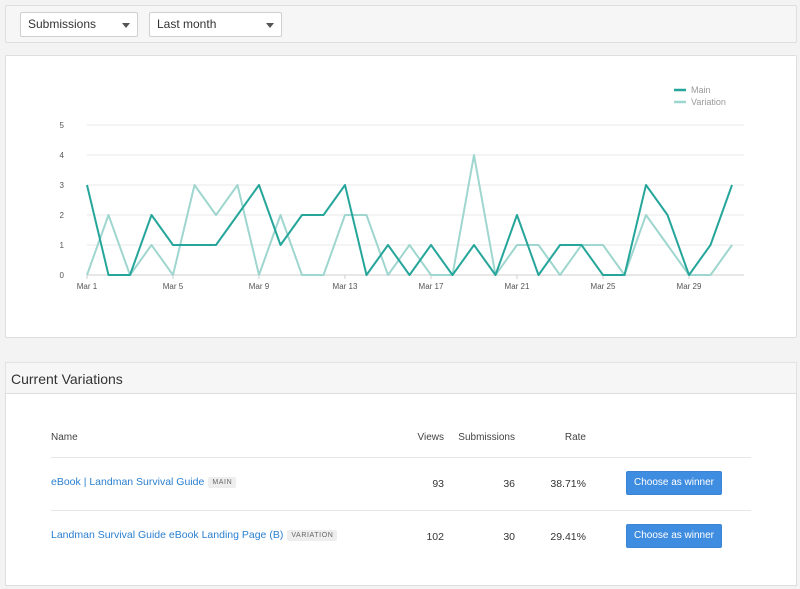 The image size is (800, 589). Describe the element at coordinates (708, 102) in the screenshot. I see `legend-label: Variation` at that location.